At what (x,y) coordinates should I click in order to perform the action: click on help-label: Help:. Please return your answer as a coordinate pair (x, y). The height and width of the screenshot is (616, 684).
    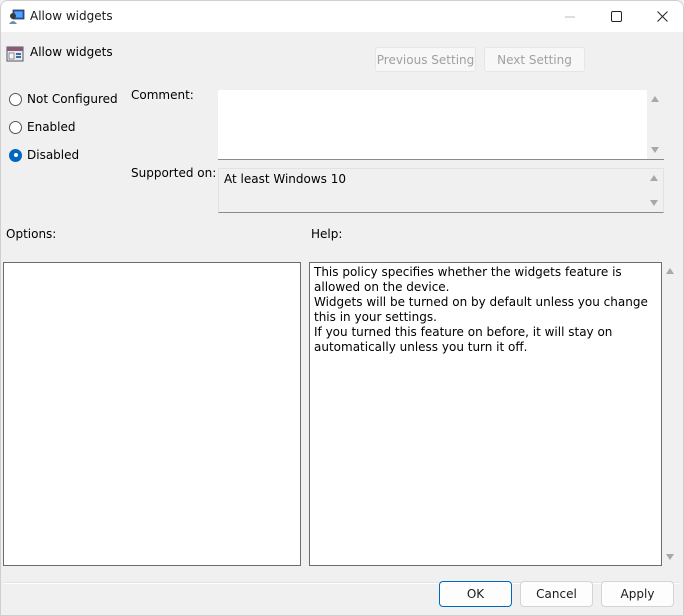
    Looking at the image, I should click on (327, 234).